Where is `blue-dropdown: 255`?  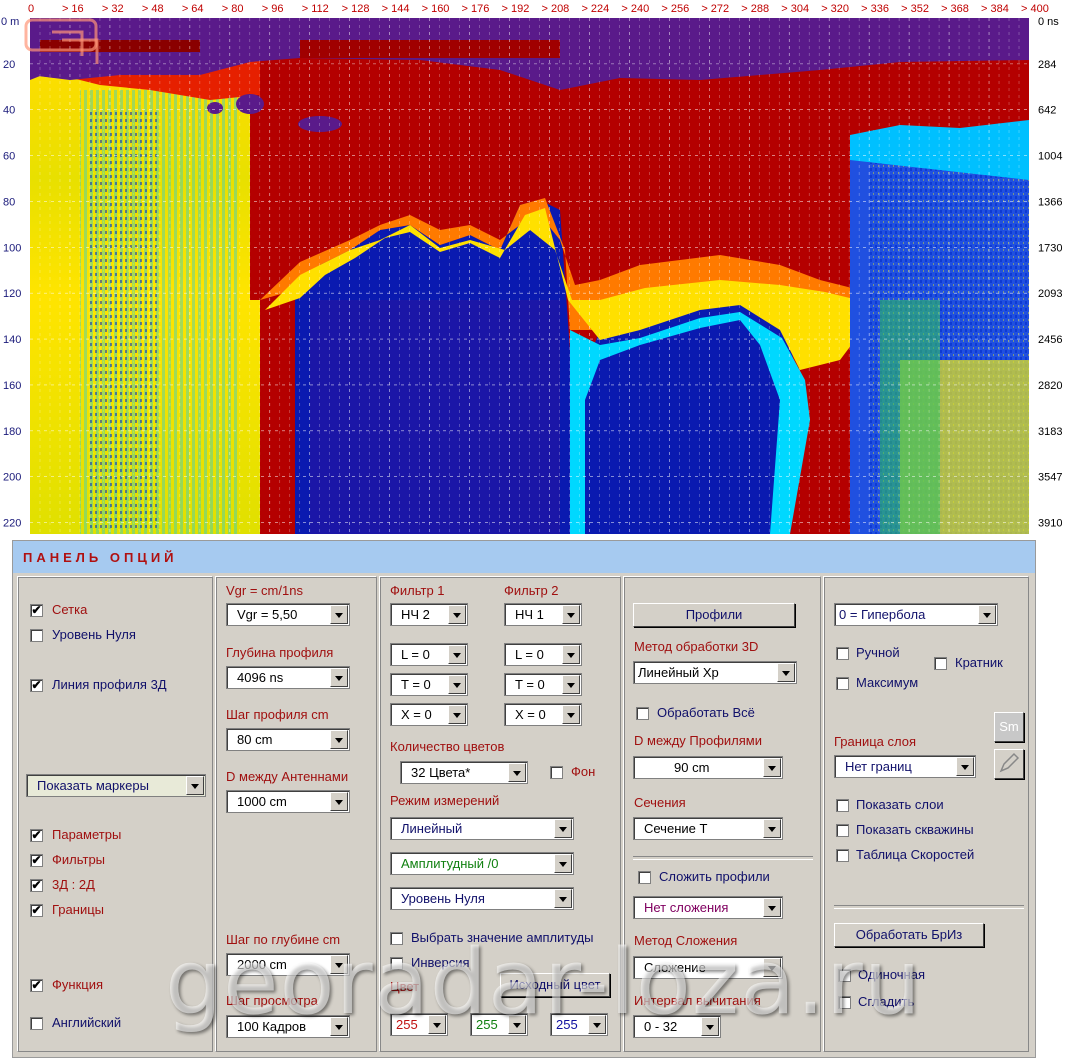
blue-dropdown: 255 is located at coordinates (579, 1024).